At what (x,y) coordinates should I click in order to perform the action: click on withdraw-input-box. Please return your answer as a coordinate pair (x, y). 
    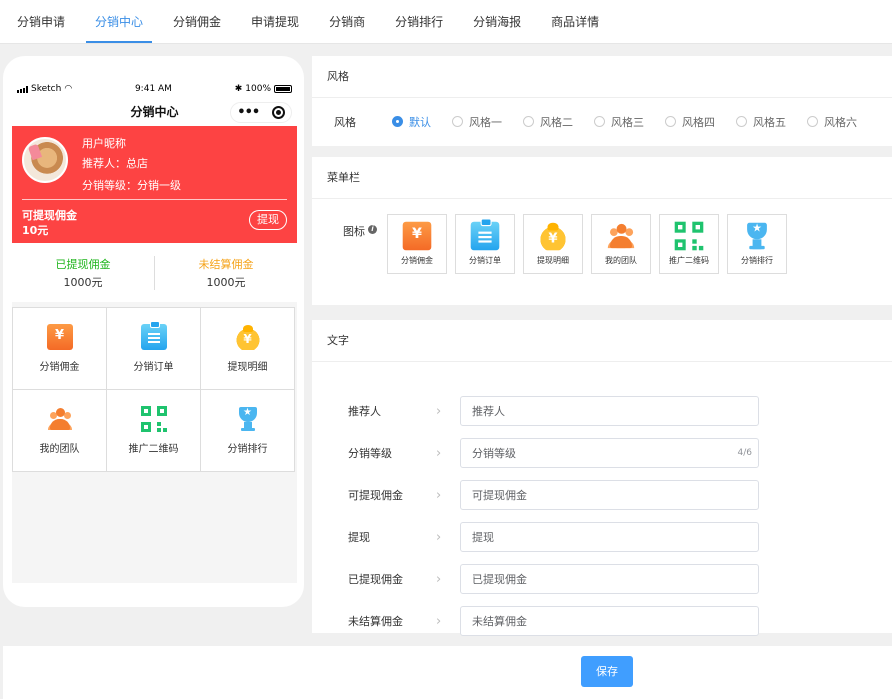
    Looking at the image, I should click on (609, 537).